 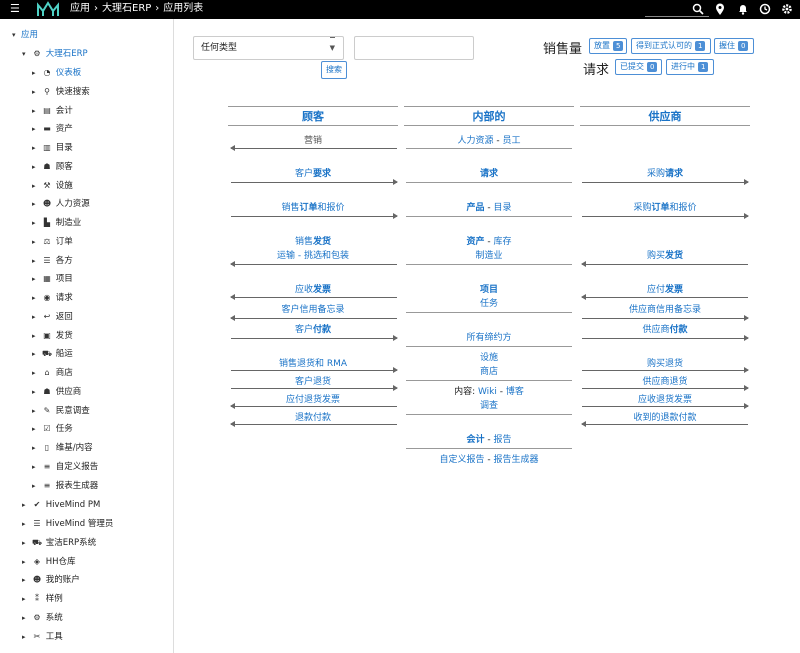 I want to click on sidebar-item: ▸ ✎ 民意调查, so click(x=61, y=411).